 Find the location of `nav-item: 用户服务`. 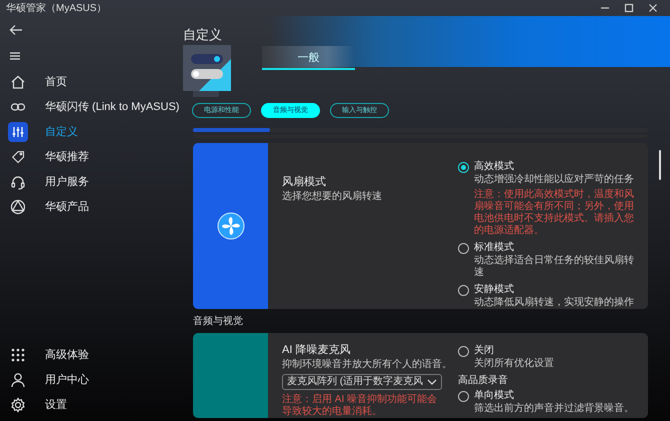

nav-item: 用户服务 is located at coordinates (90, 181).